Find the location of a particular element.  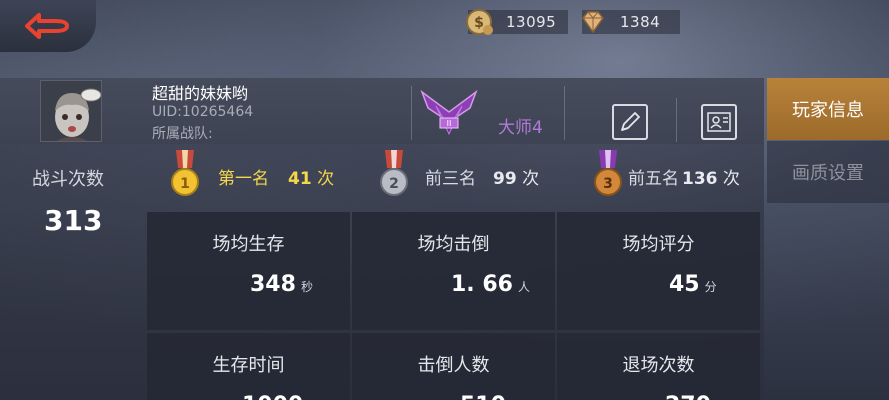

gem-balance: 1384 is located at coordinates (631, 22).